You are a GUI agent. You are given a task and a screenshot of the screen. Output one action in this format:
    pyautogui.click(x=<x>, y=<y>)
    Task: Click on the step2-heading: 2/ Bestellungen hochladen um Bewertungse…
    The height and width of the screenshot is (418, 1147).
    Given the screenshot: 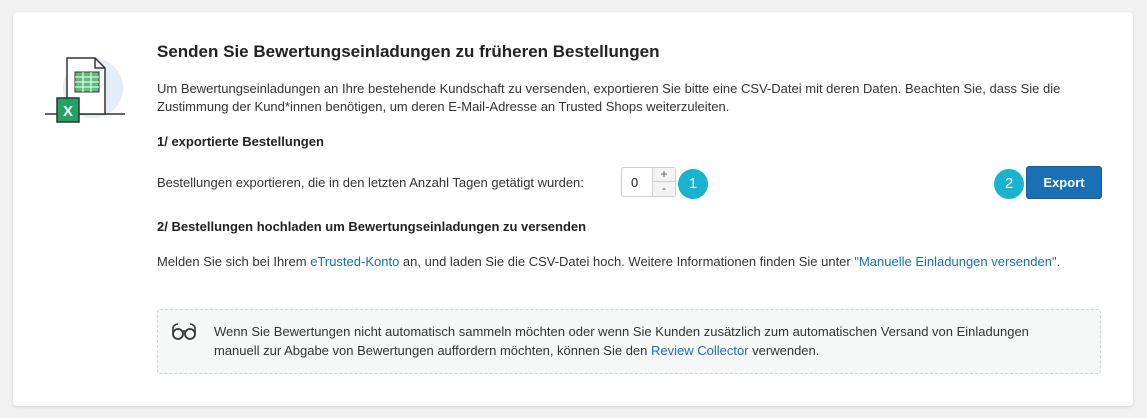 What is the action you would take?
    pyautogui.click(x=372, y=226)
    